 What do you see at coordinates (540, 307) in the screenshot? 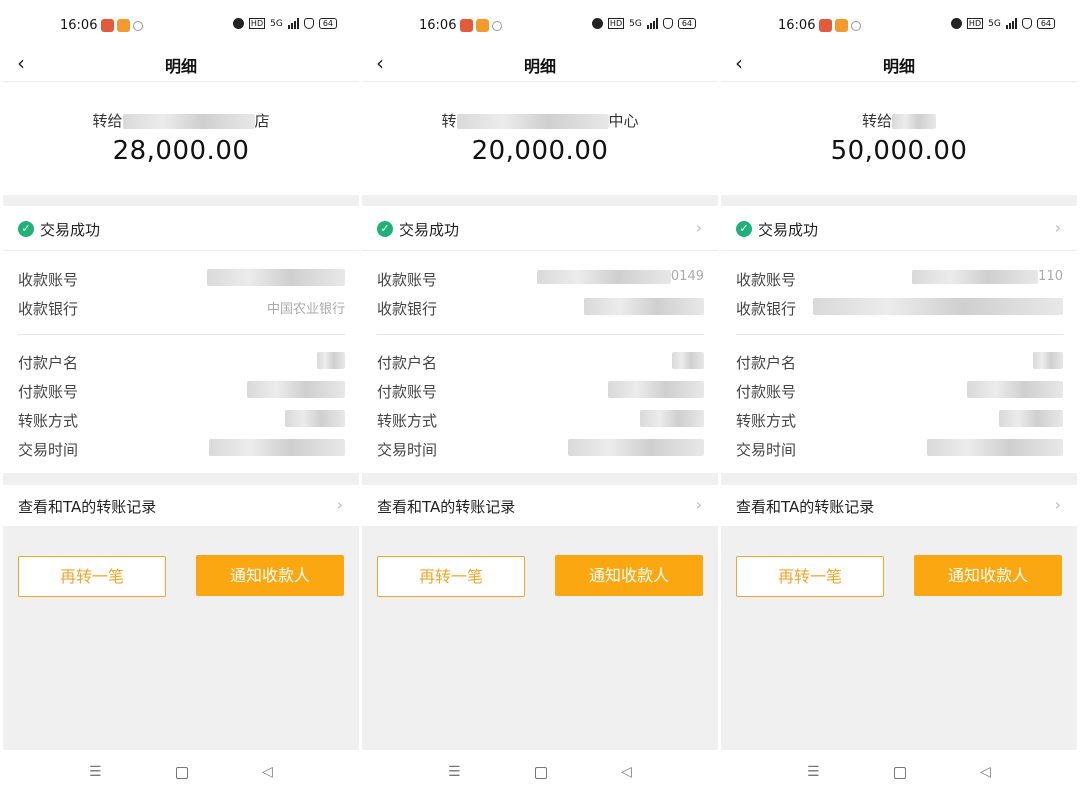
I see `recv-bank-row: 收款银行` at bounding box center [540, 307].